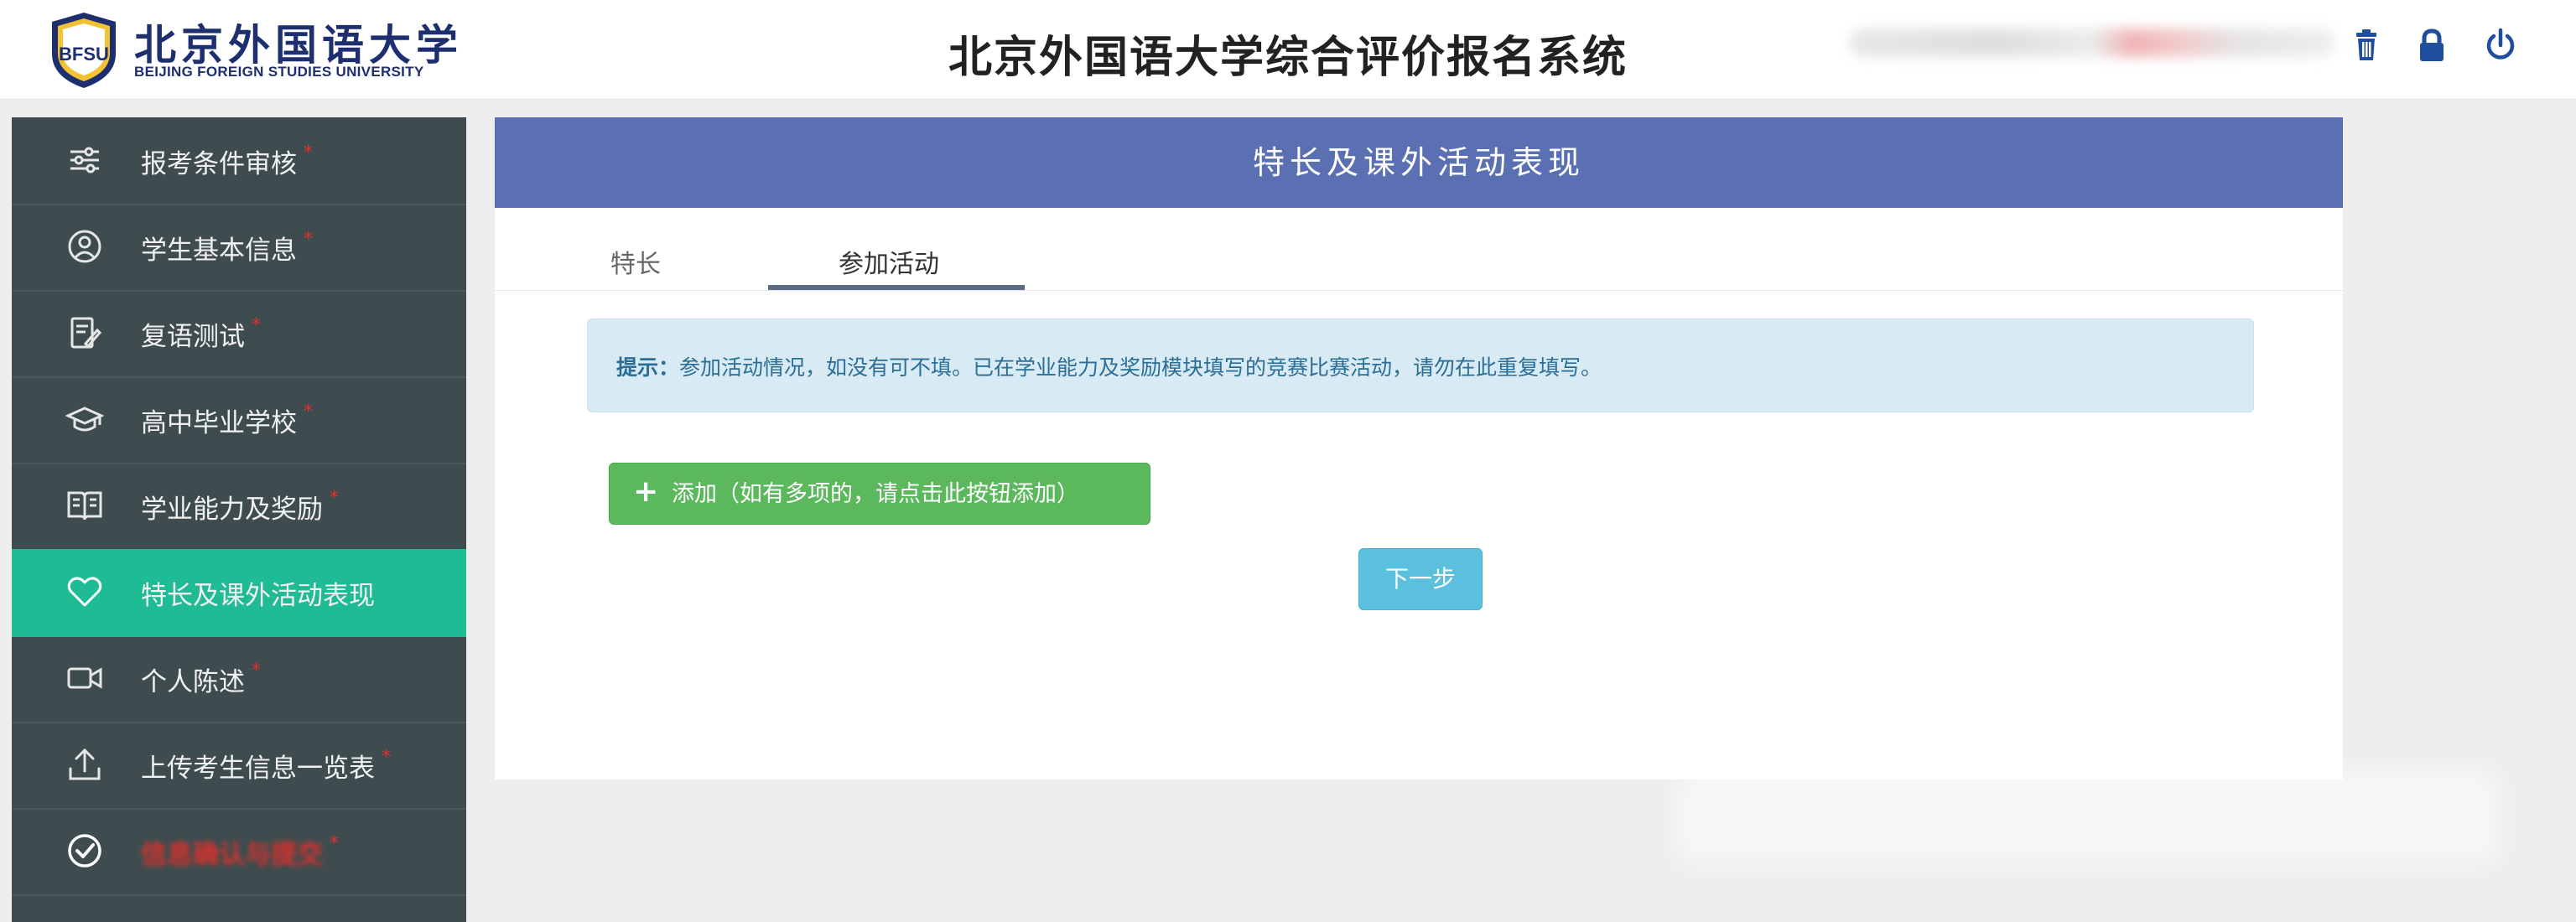  Describe the element at coordinates (875, 494) in the screenshot. I see `add-button-label: 添加（如有多项的，请点击此按钮添加）` at that location.